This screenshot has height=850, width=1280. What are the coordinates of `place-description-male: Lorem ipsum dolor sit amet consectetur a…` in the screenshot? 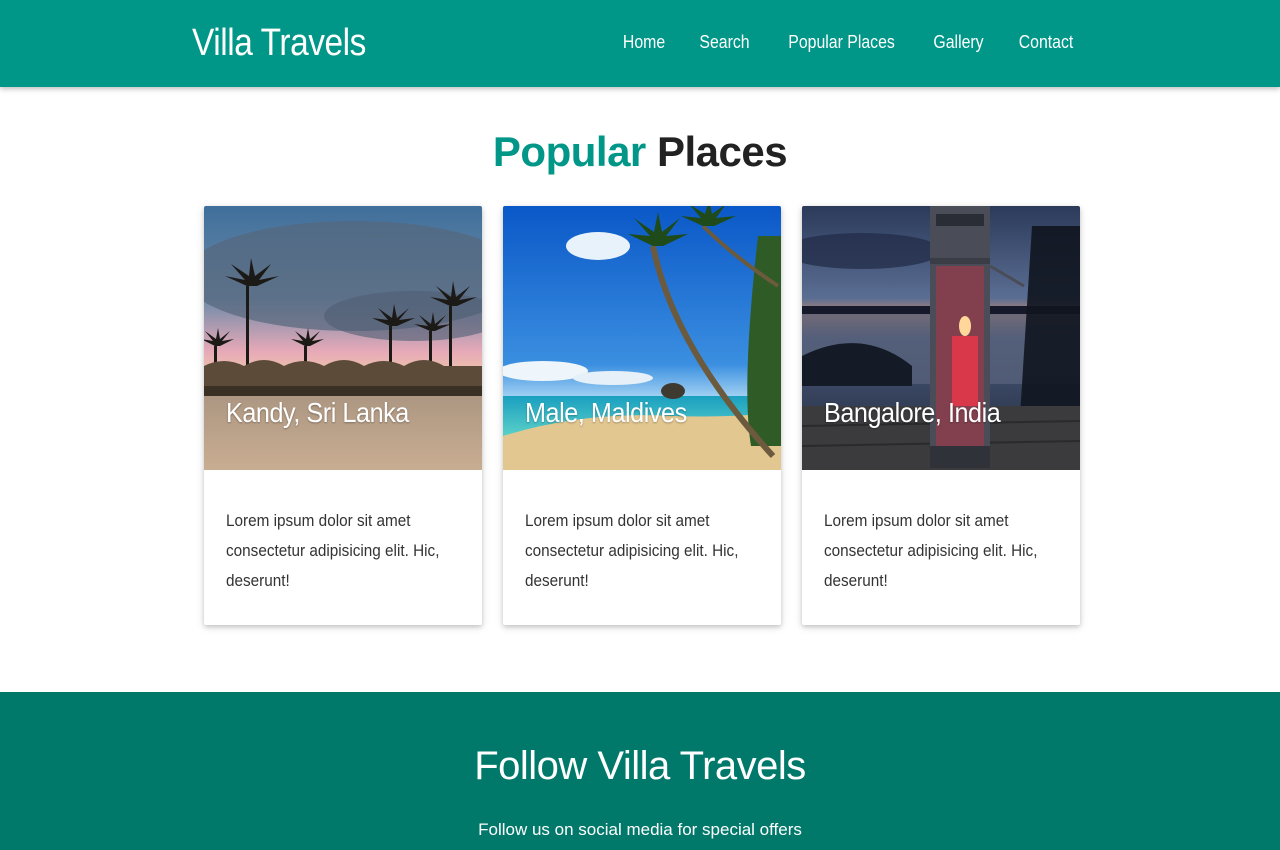 It's located at (645, 551).